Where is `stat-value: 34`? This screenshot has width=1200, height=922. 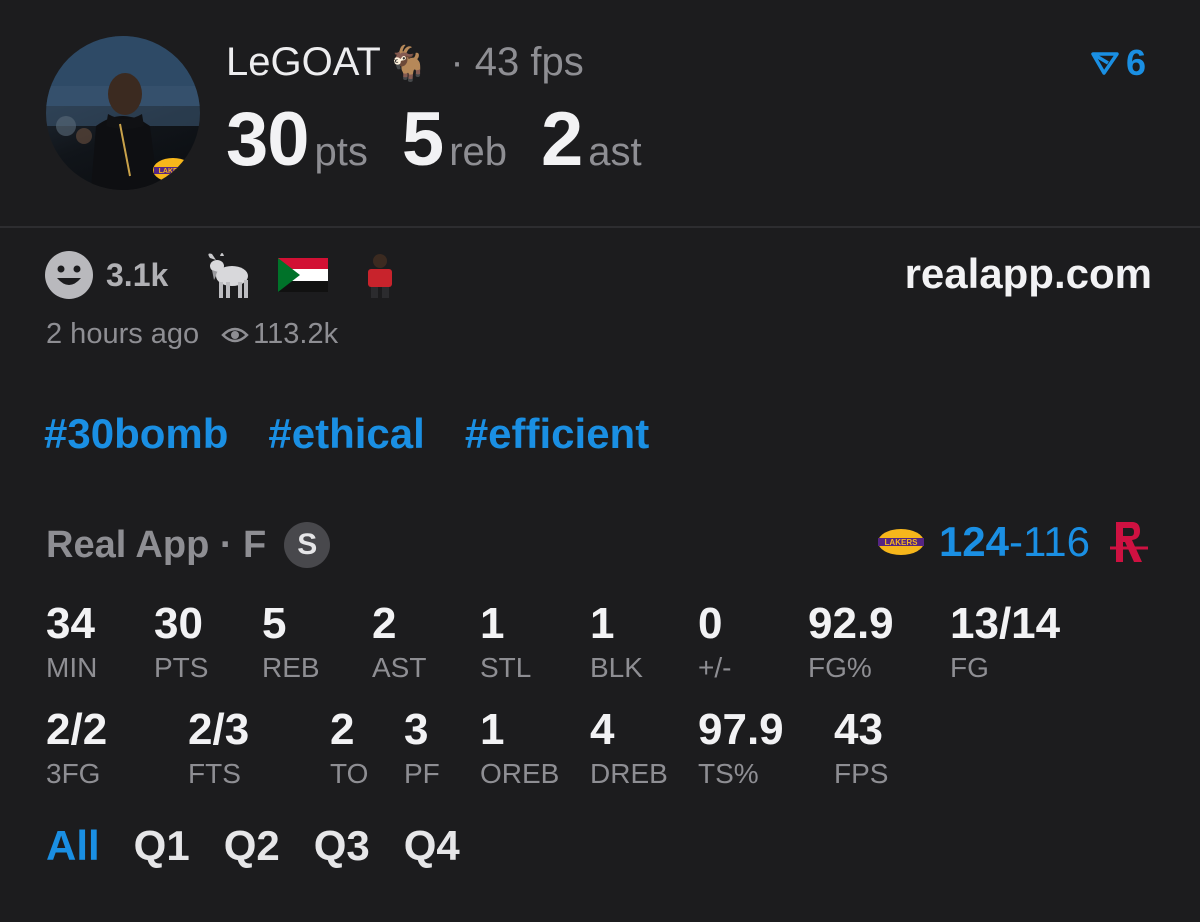
stat-value: 34 is located at coordinates (70, 623).